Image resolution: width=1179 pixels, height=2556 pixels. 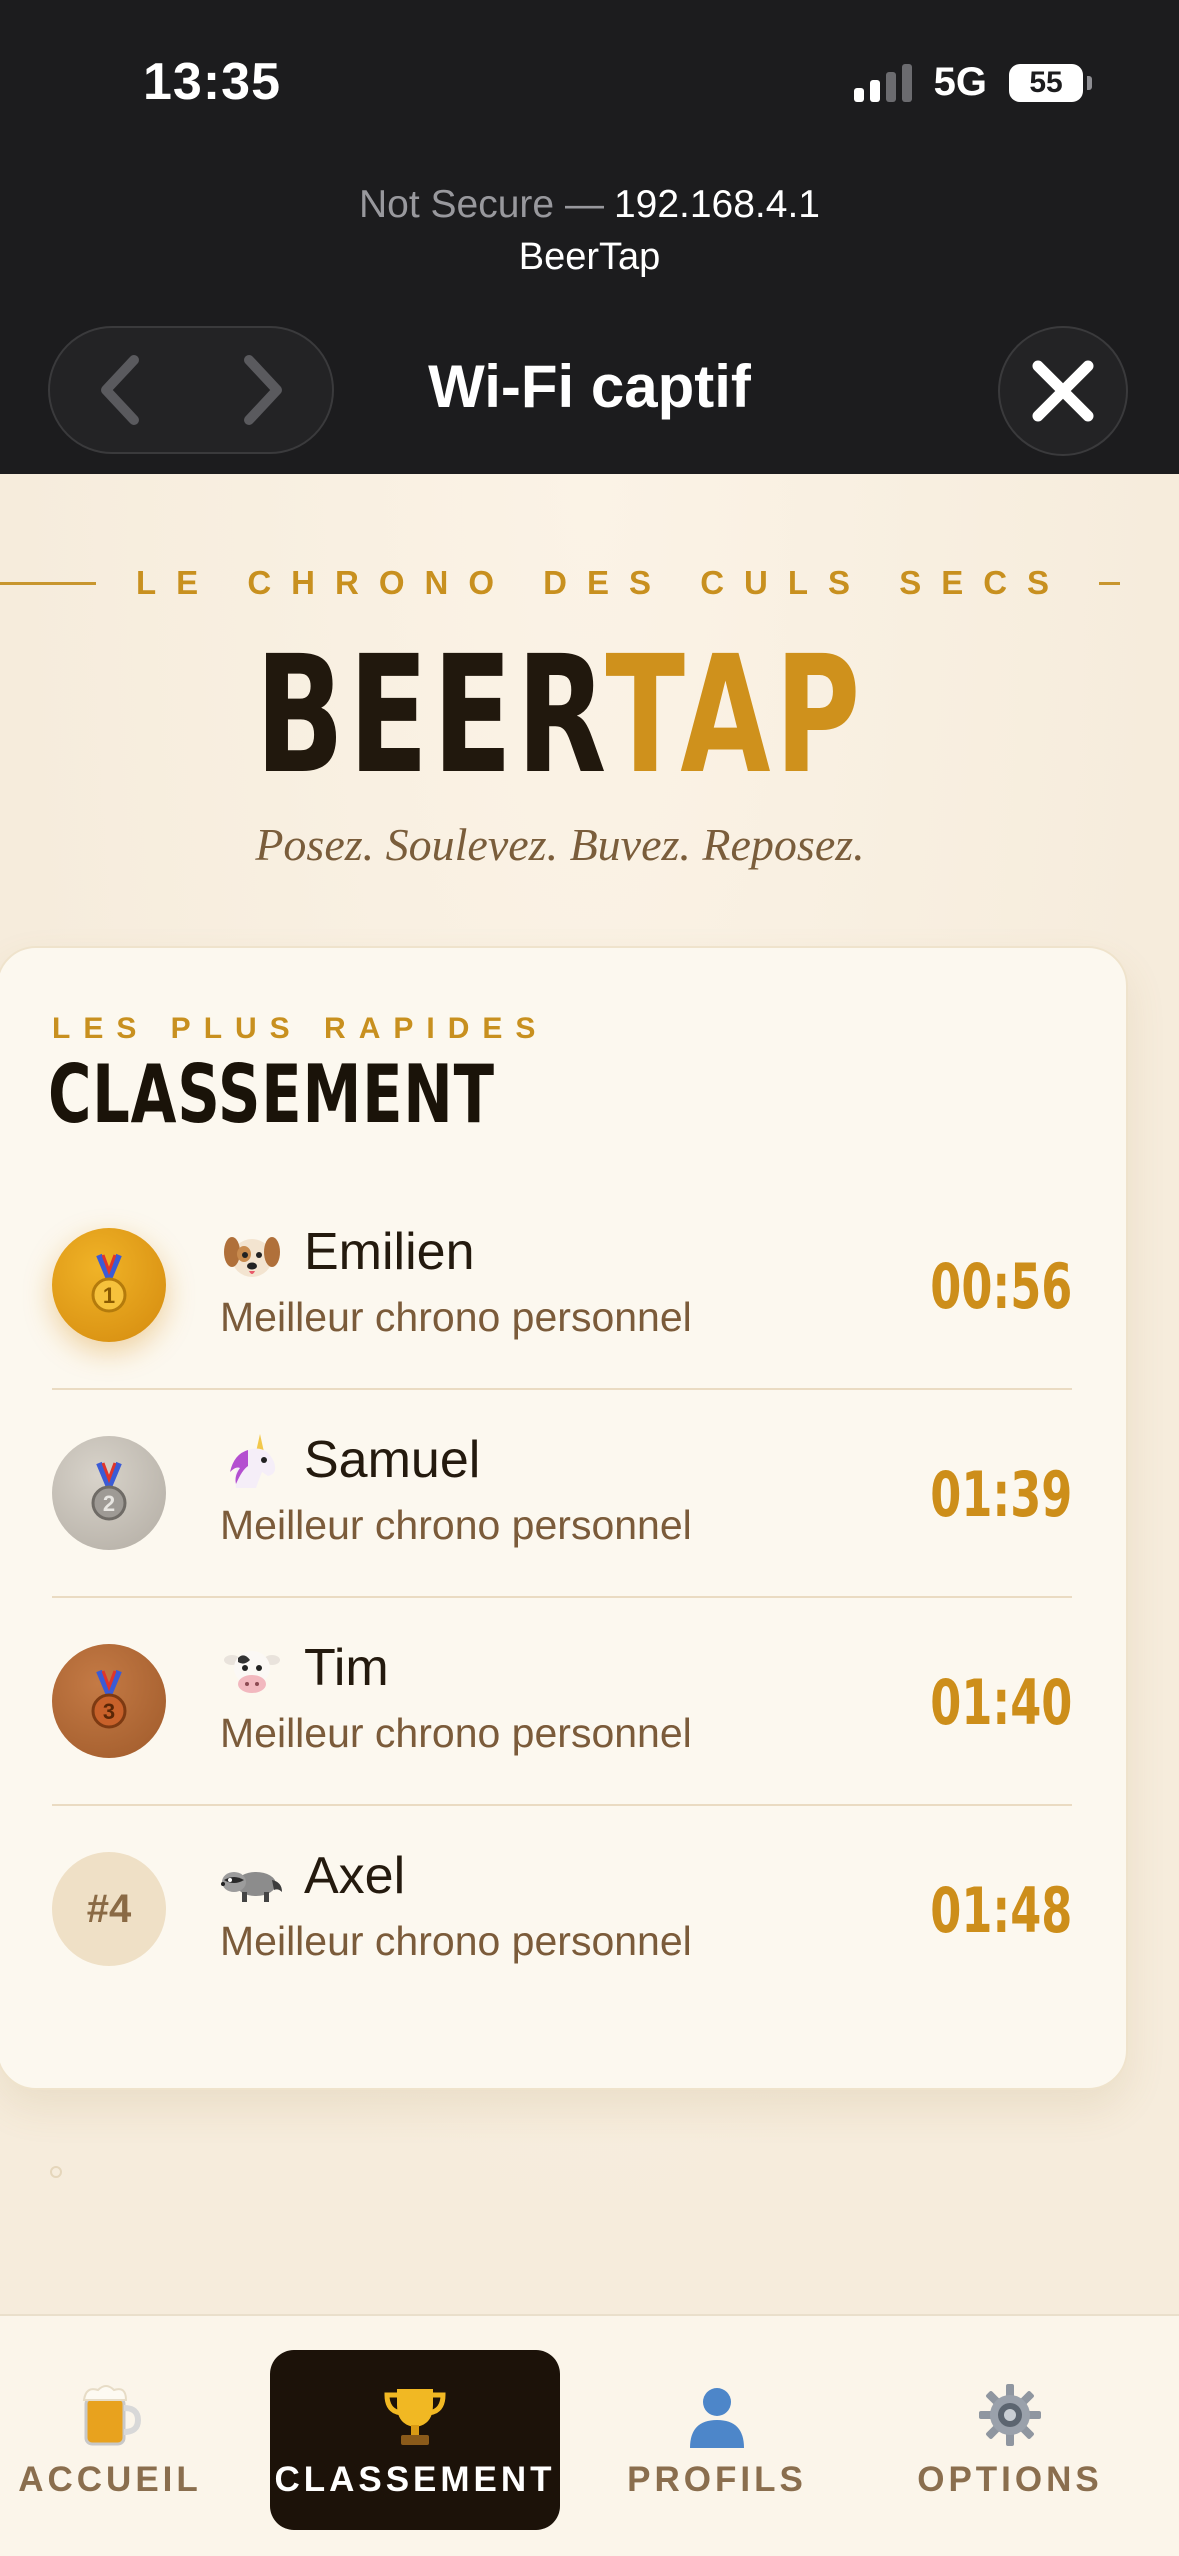 I want to click on silver-medal-icon: 2, so click(x=109, y=1493).